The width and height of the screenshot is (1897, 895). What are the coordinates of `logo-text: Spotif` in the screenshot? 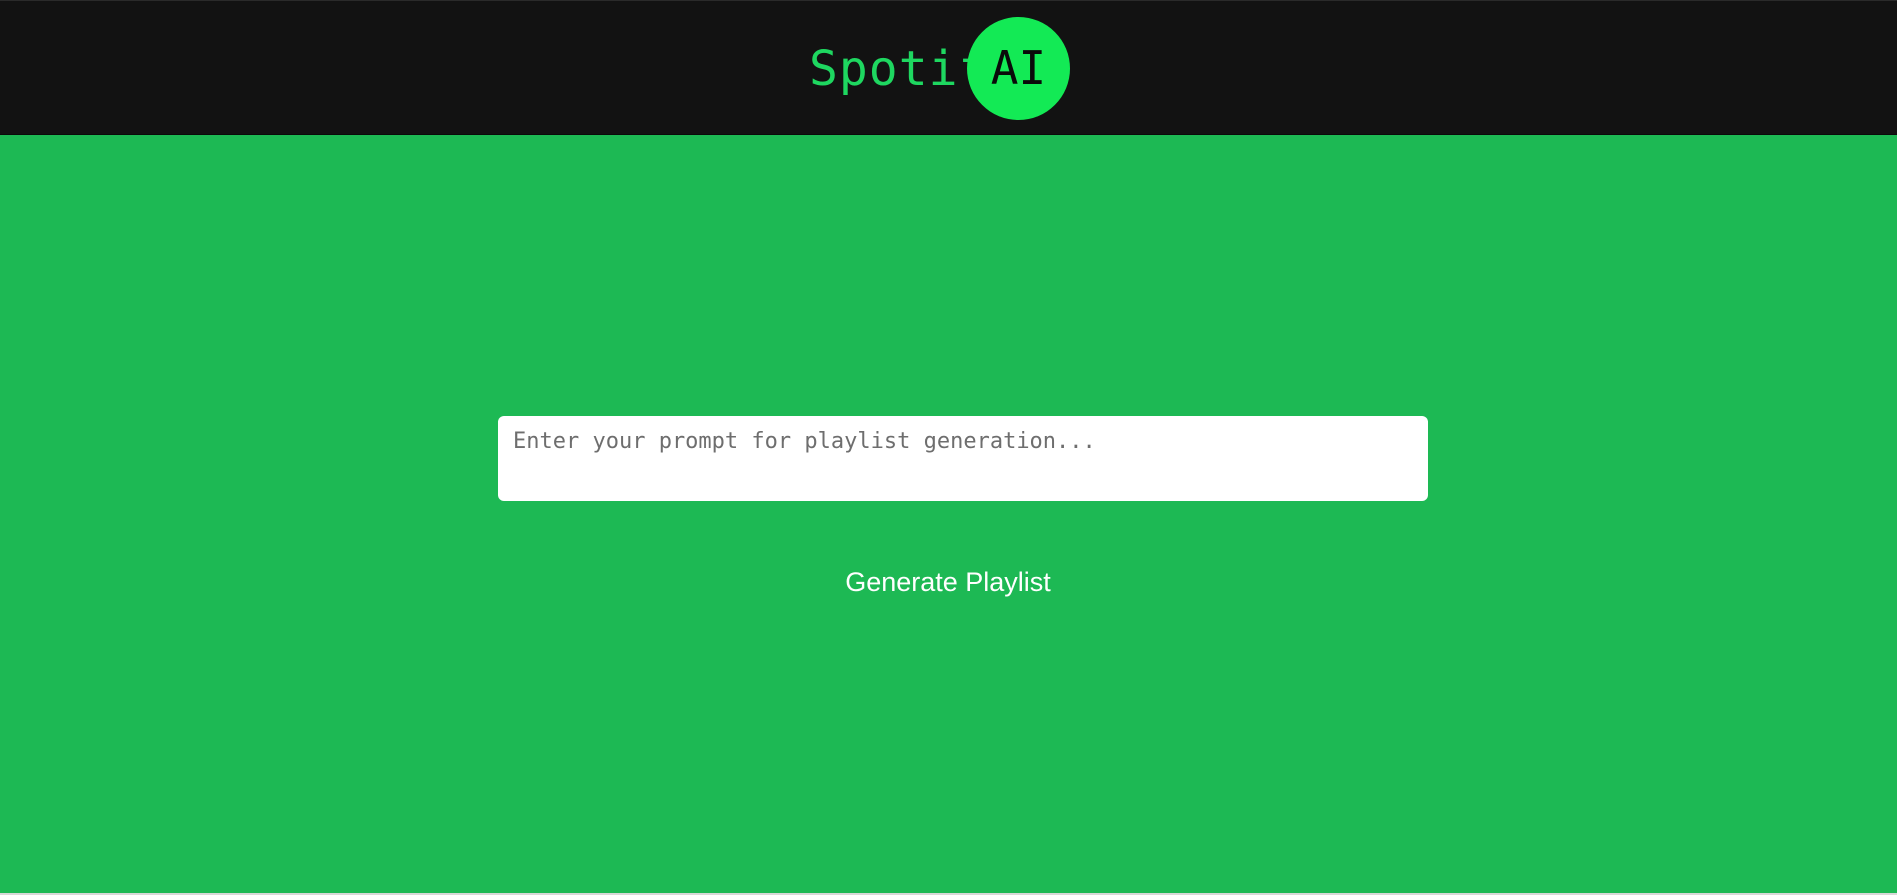 It's located at (899, 69).